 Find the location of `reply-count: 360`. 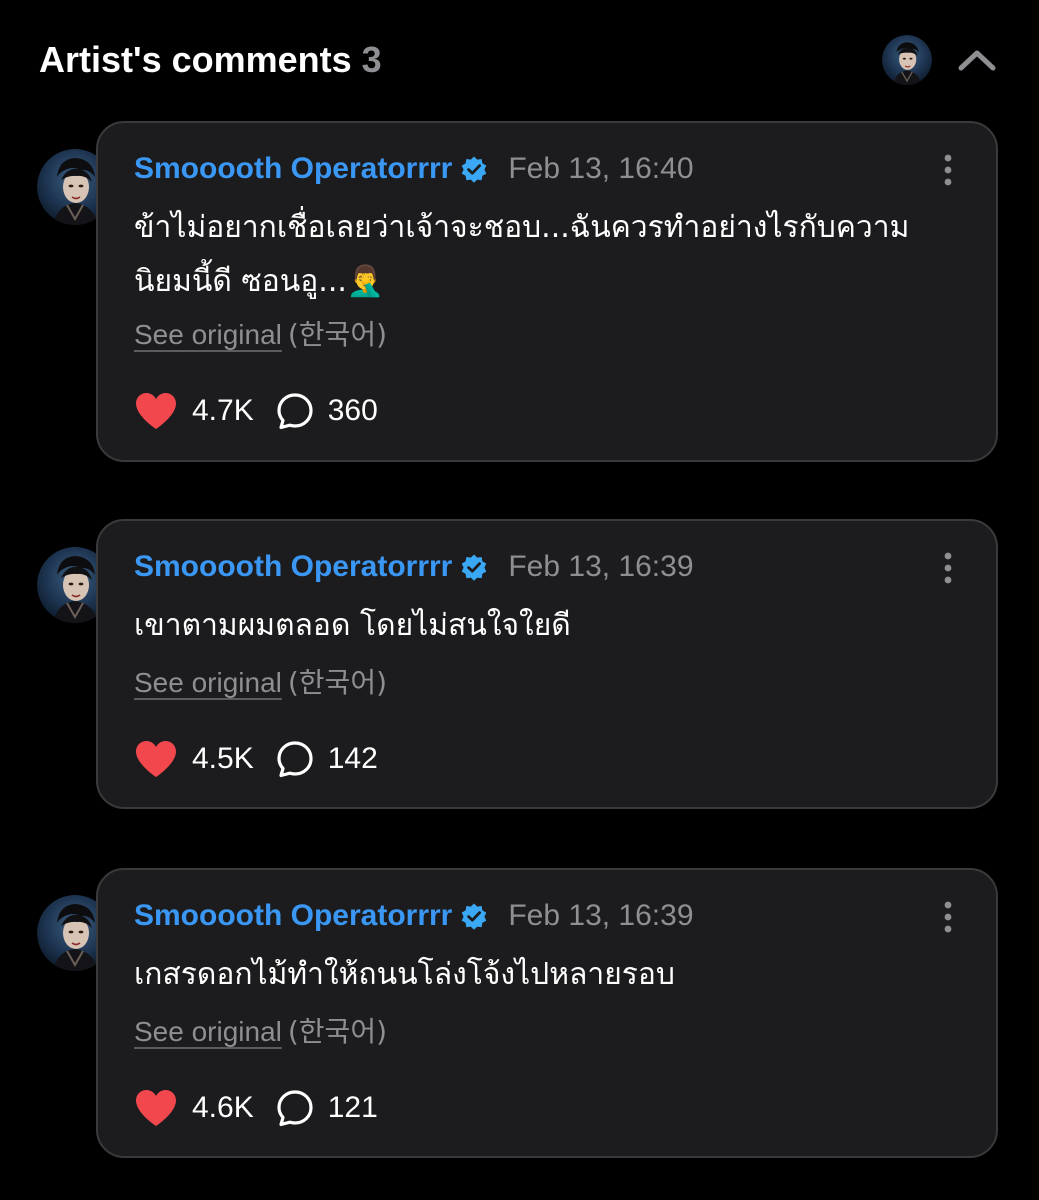

reply-count: 360 is located at coordinates (352, 410).